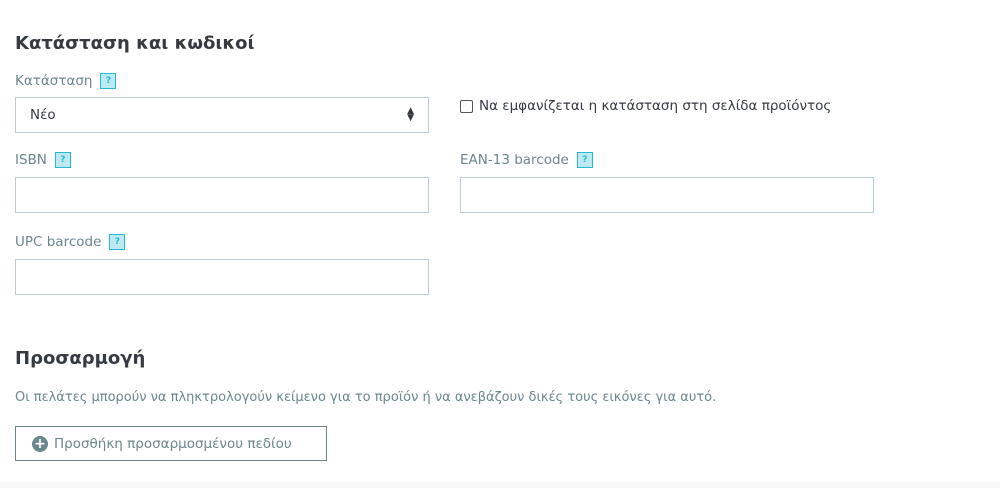 This screenshot has height=488, width=1000. Describe the element at coordinates (500, 485) in the screenshot. I see `footer-divider` at that location.